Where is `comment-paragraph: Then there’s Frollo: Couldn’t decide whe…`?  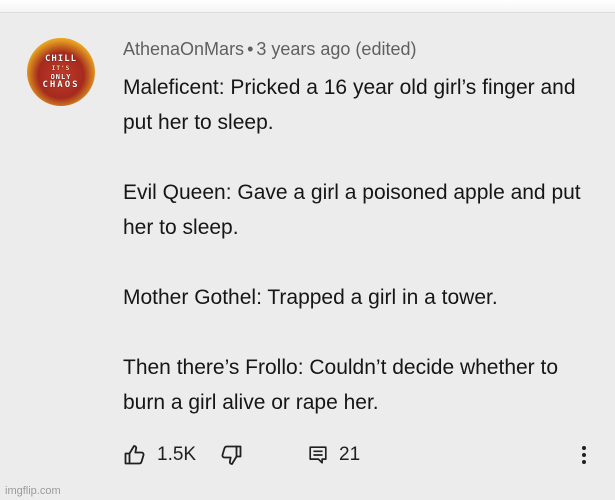 comment-paragraph: Then there’s Frollo: Couldn’t decide whe… is located at coordinates (341, 385).